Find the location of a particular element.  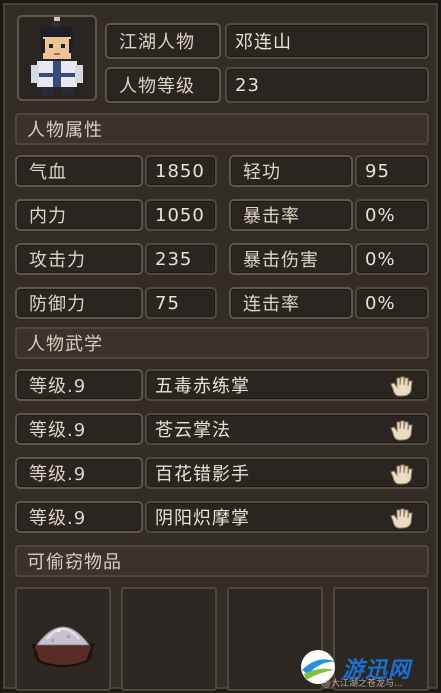

attr-label: 暴击率 is located at coordinates (271, 216).